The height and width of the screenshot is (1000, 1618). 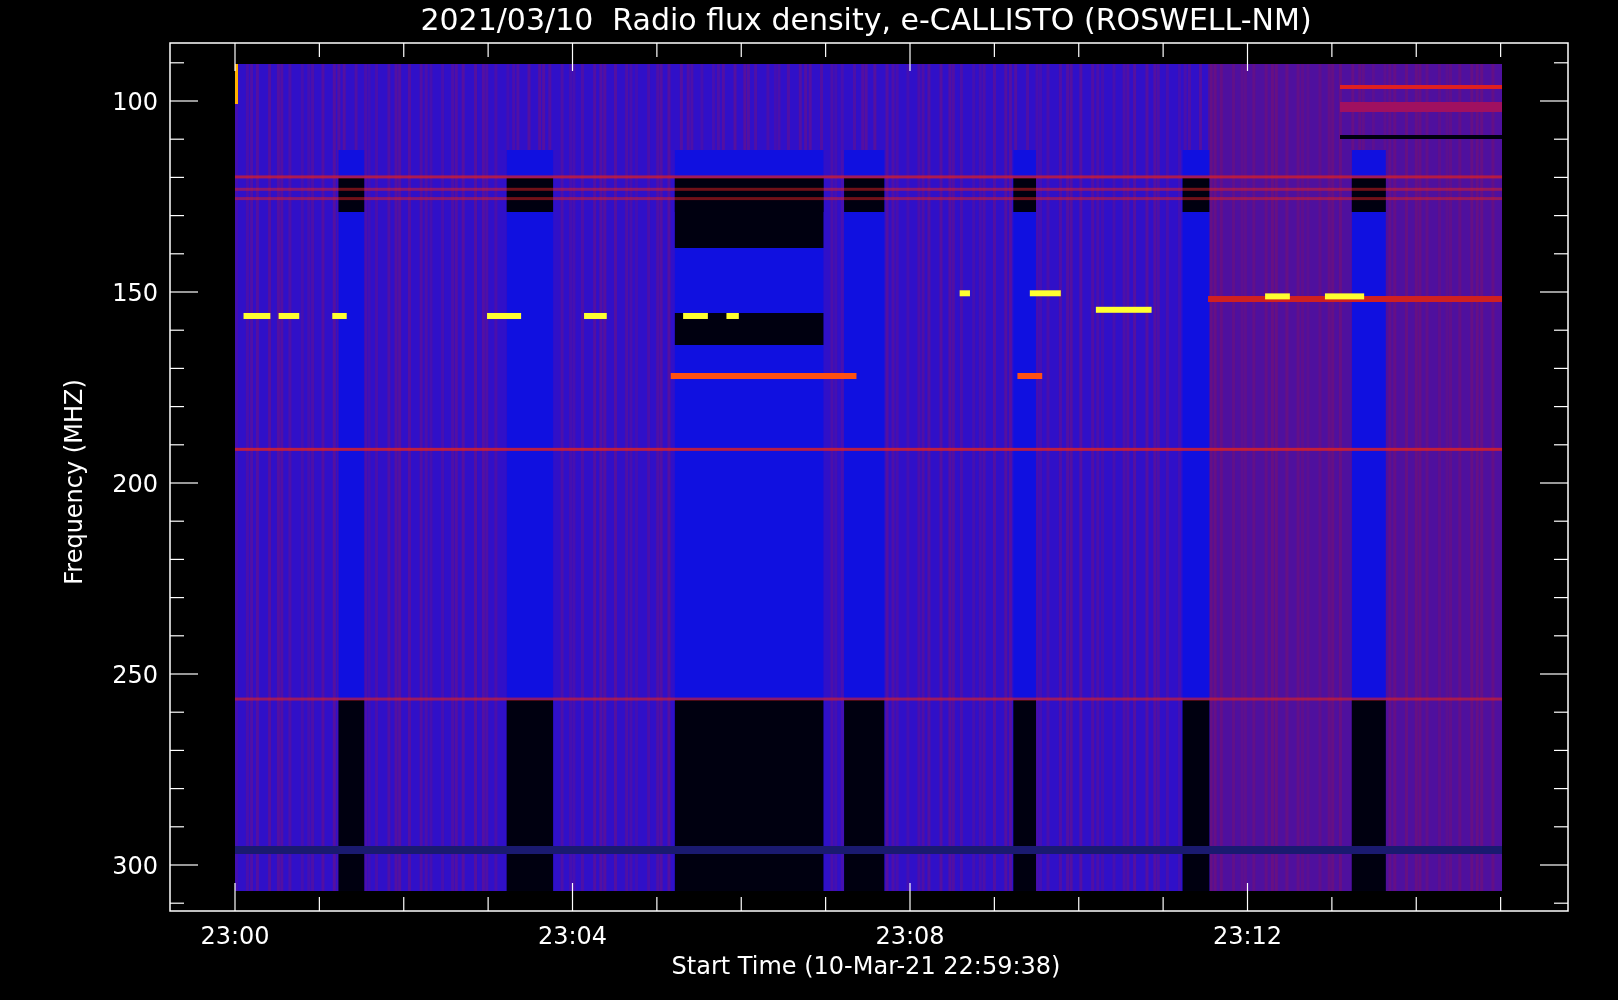 What do you see at coordinates (135, 675) in the screenshot?
I see `y-tick-label: 250` at bounding box center [135, 675].